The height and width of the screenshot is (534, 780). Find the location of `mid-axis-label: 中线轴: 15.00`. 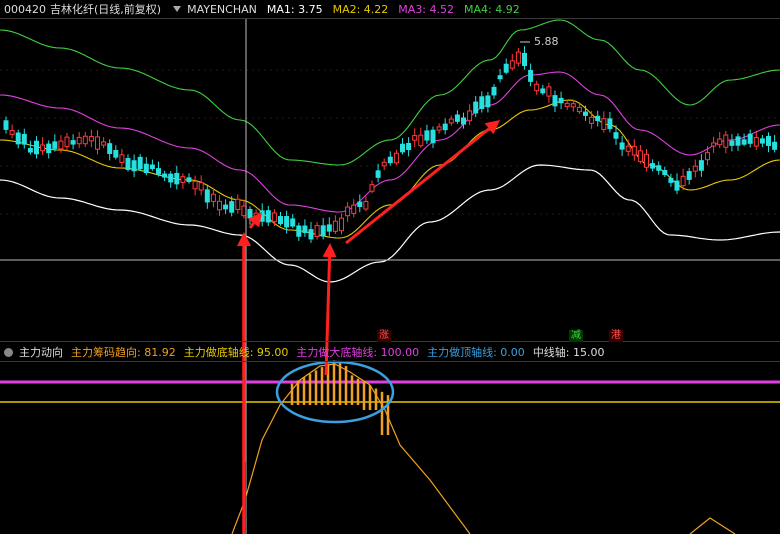

mid-axis-label: 中线轴: 15.00 is located at coordinates (568, 352).